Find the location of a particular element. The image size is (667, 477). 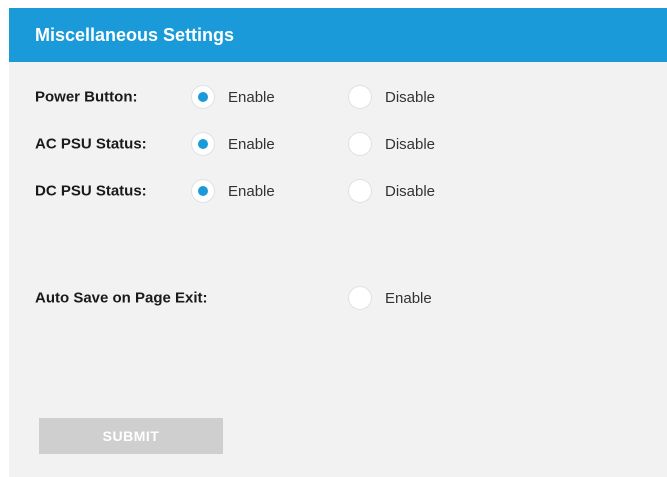

power-button-disable-option: Disable is located at coordinates (391, 97).